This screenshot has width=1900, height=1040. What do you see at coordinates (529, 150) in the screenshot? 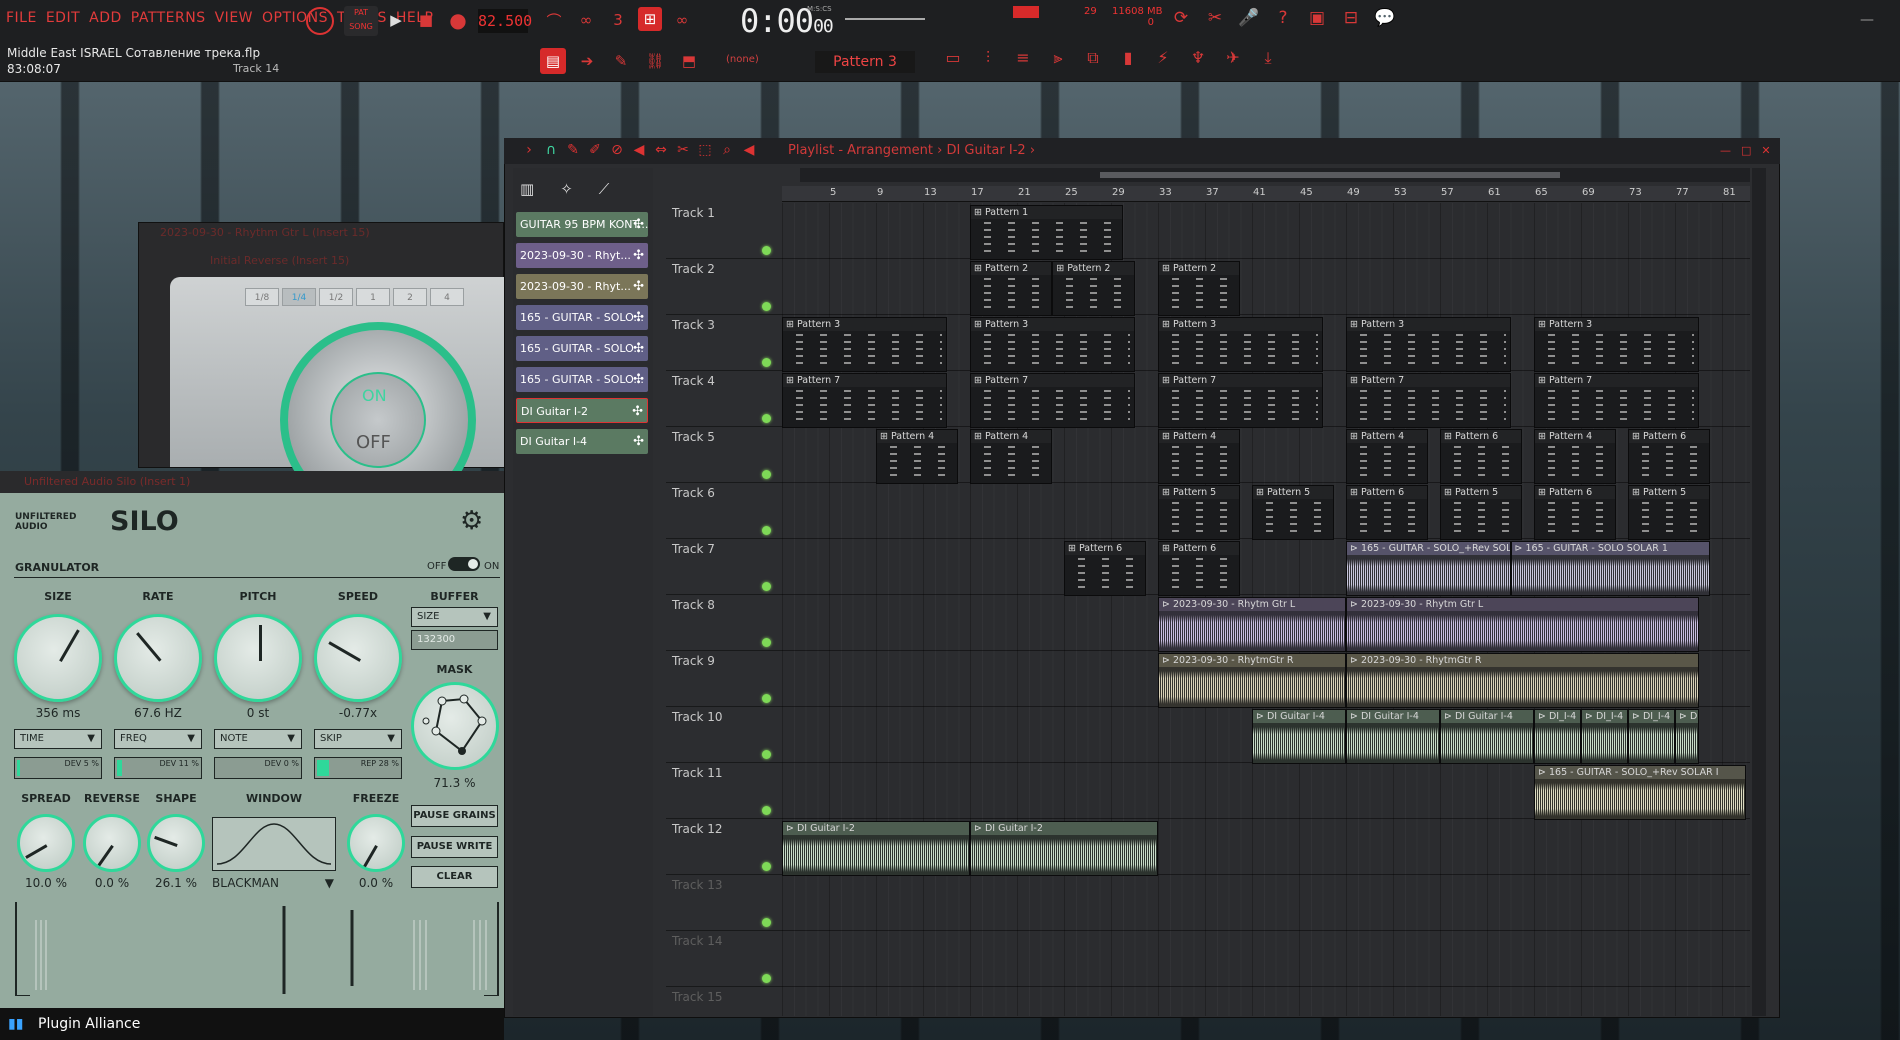
I see `arrow-icon: ›` at bounding box center [529, 150].